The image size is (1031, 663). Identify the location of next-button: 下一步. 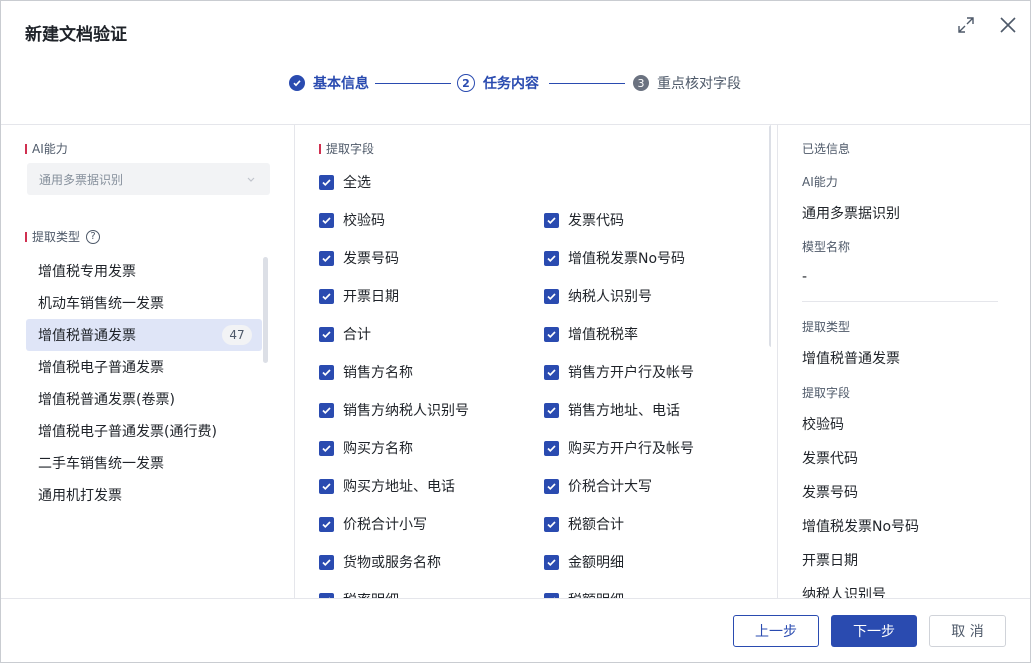
(874, 631).